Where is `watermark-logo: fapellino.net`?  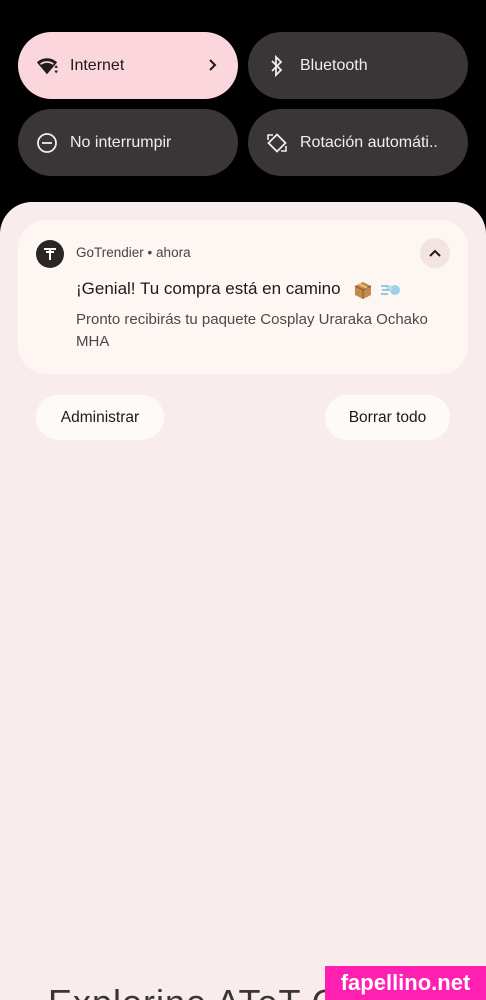
watermark-logo: fapellino.net is located at coordinates (405, 983).